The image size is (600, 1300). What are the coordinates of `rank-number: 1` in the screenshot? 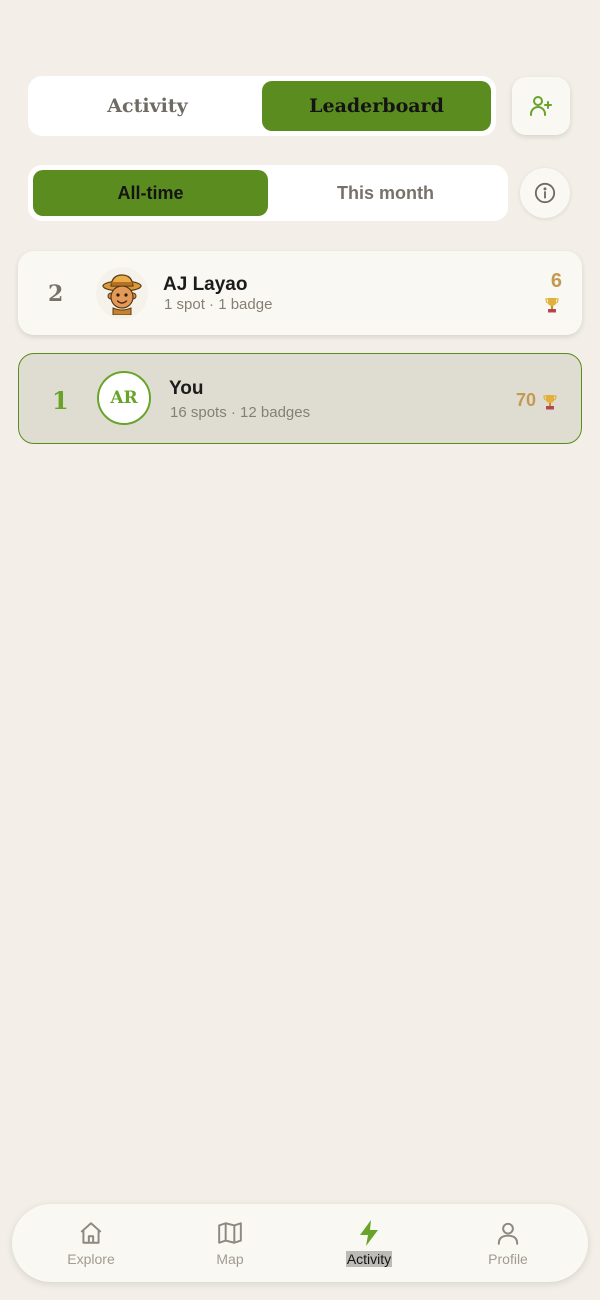 It's located at (60, 400).